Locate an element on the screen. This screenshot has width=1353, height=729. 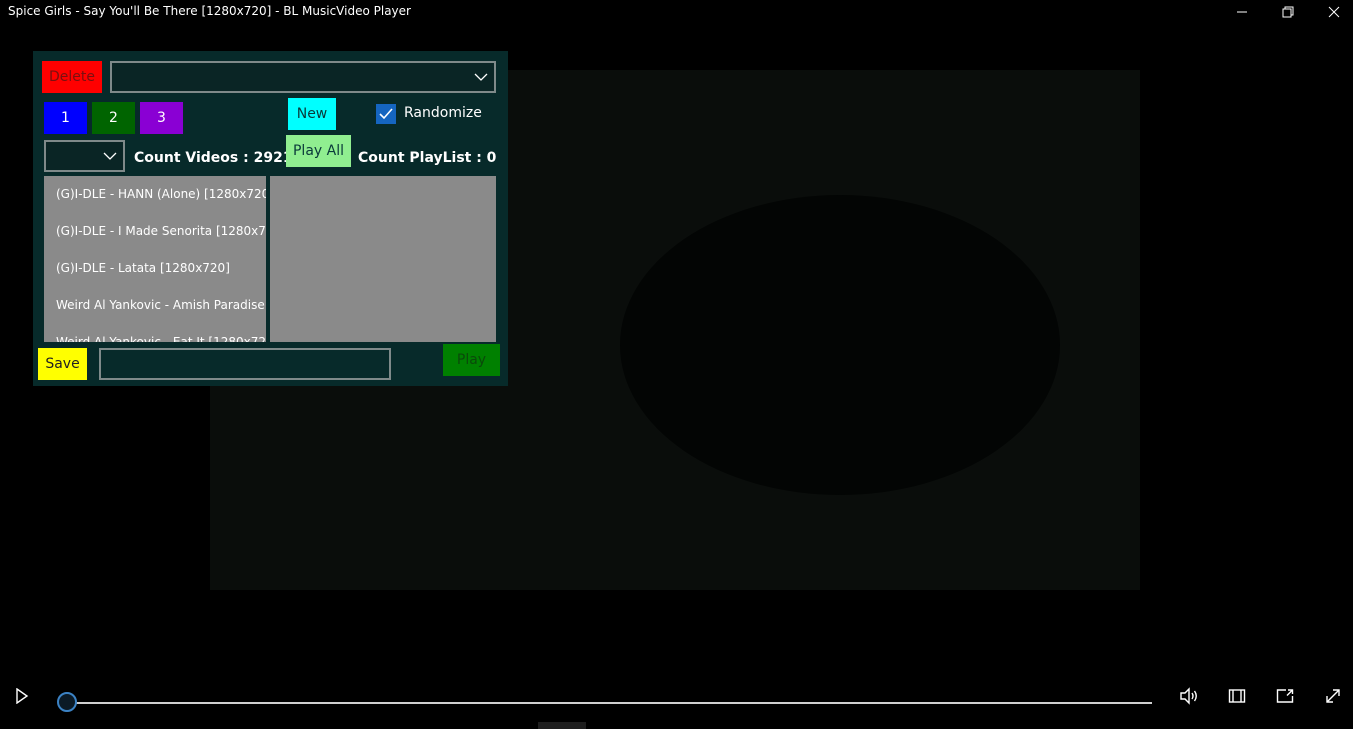
fullscreen-icon is located at coordinates (1333, 696).